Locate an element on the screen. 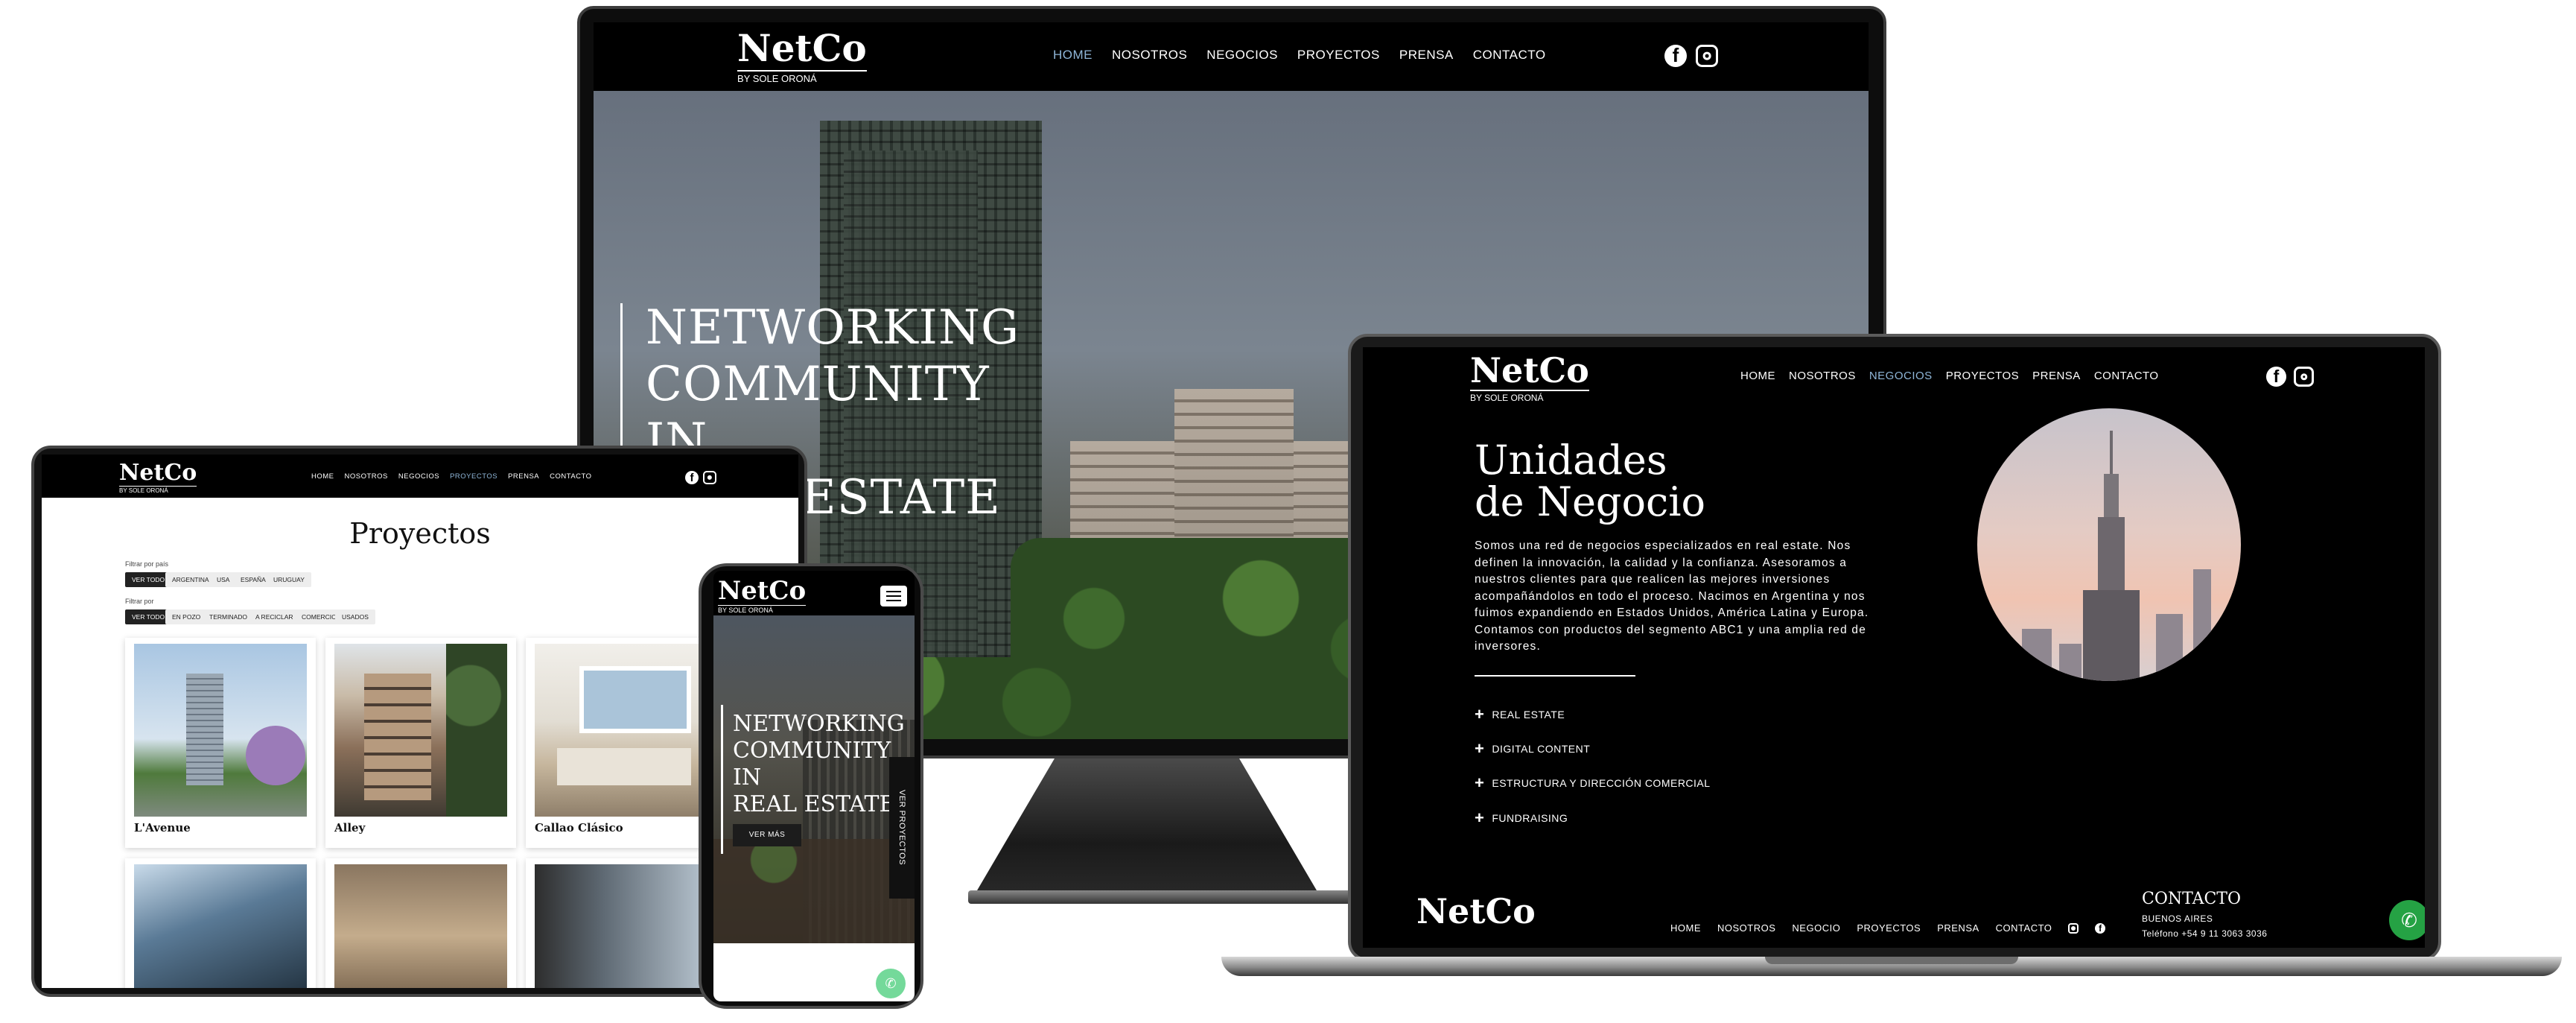  service-label: REAL ESTATE is located at coordinates (1528, 714).